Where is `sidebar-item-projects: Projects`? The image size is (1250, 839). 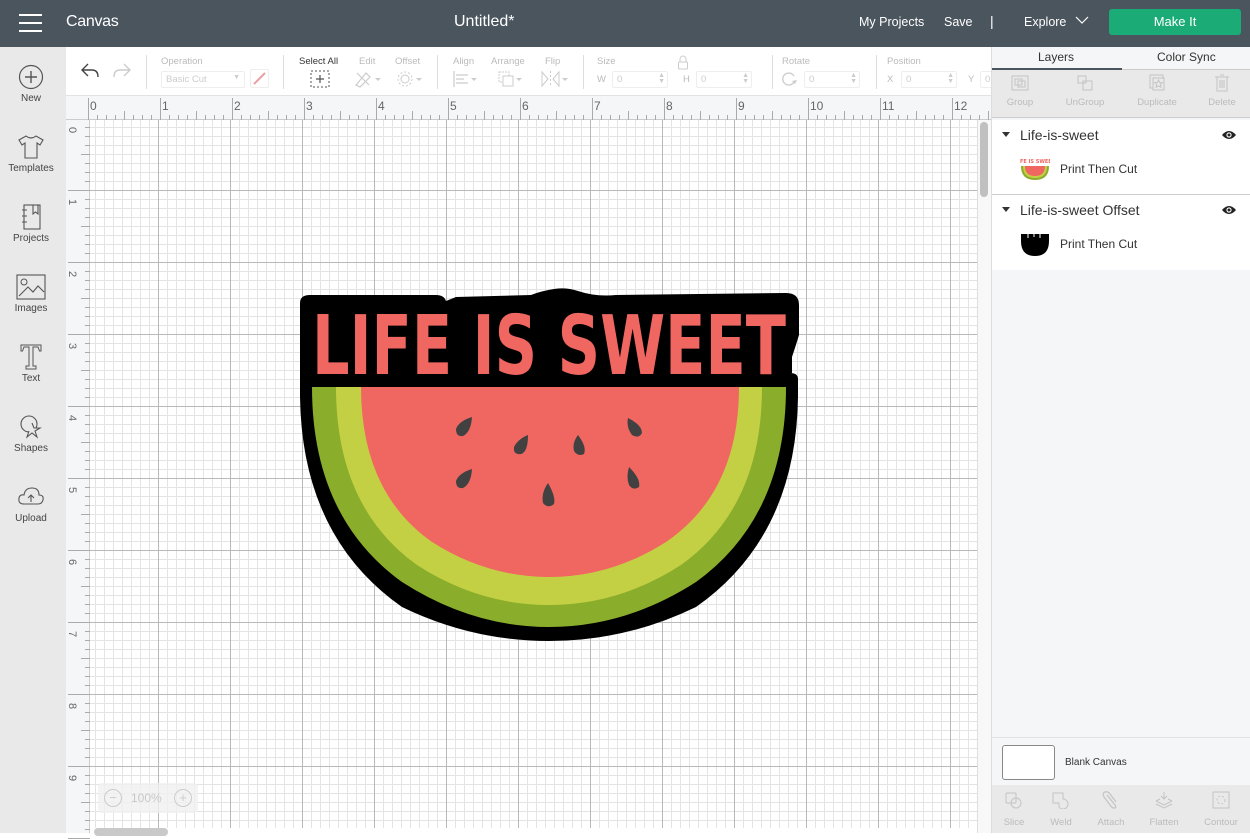 sidebar-item-projects: Projects is located at coordinates (31, 224).